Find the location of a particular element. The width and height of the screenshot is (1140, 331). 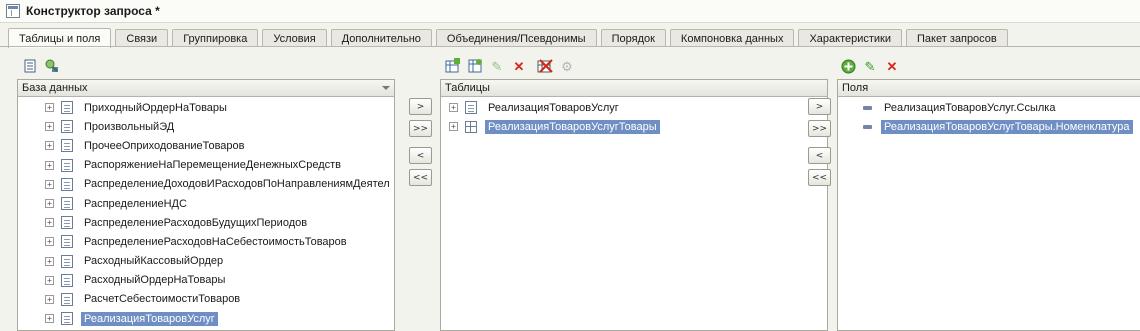

database-toolbar is located at coordinates (44, 66).